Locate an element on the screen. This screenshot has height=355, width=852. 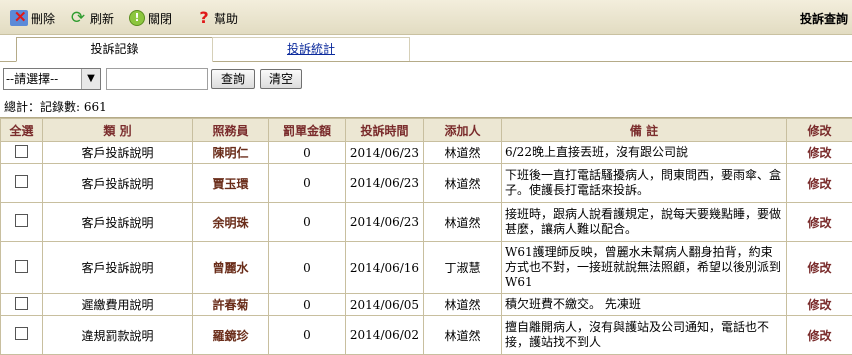
staff-cell: 陳明仁 is located at coordinates (231, 153).